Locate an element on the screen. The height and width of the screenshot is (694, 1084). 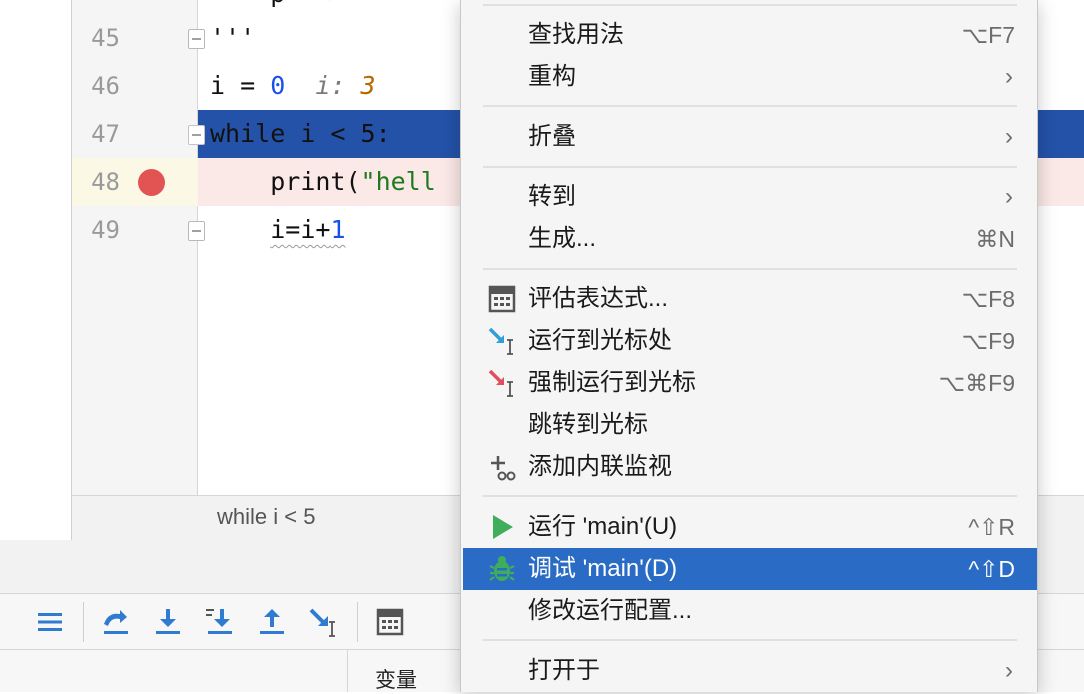
force-run-to-cursor-icon is located at coordinates (500, 383).